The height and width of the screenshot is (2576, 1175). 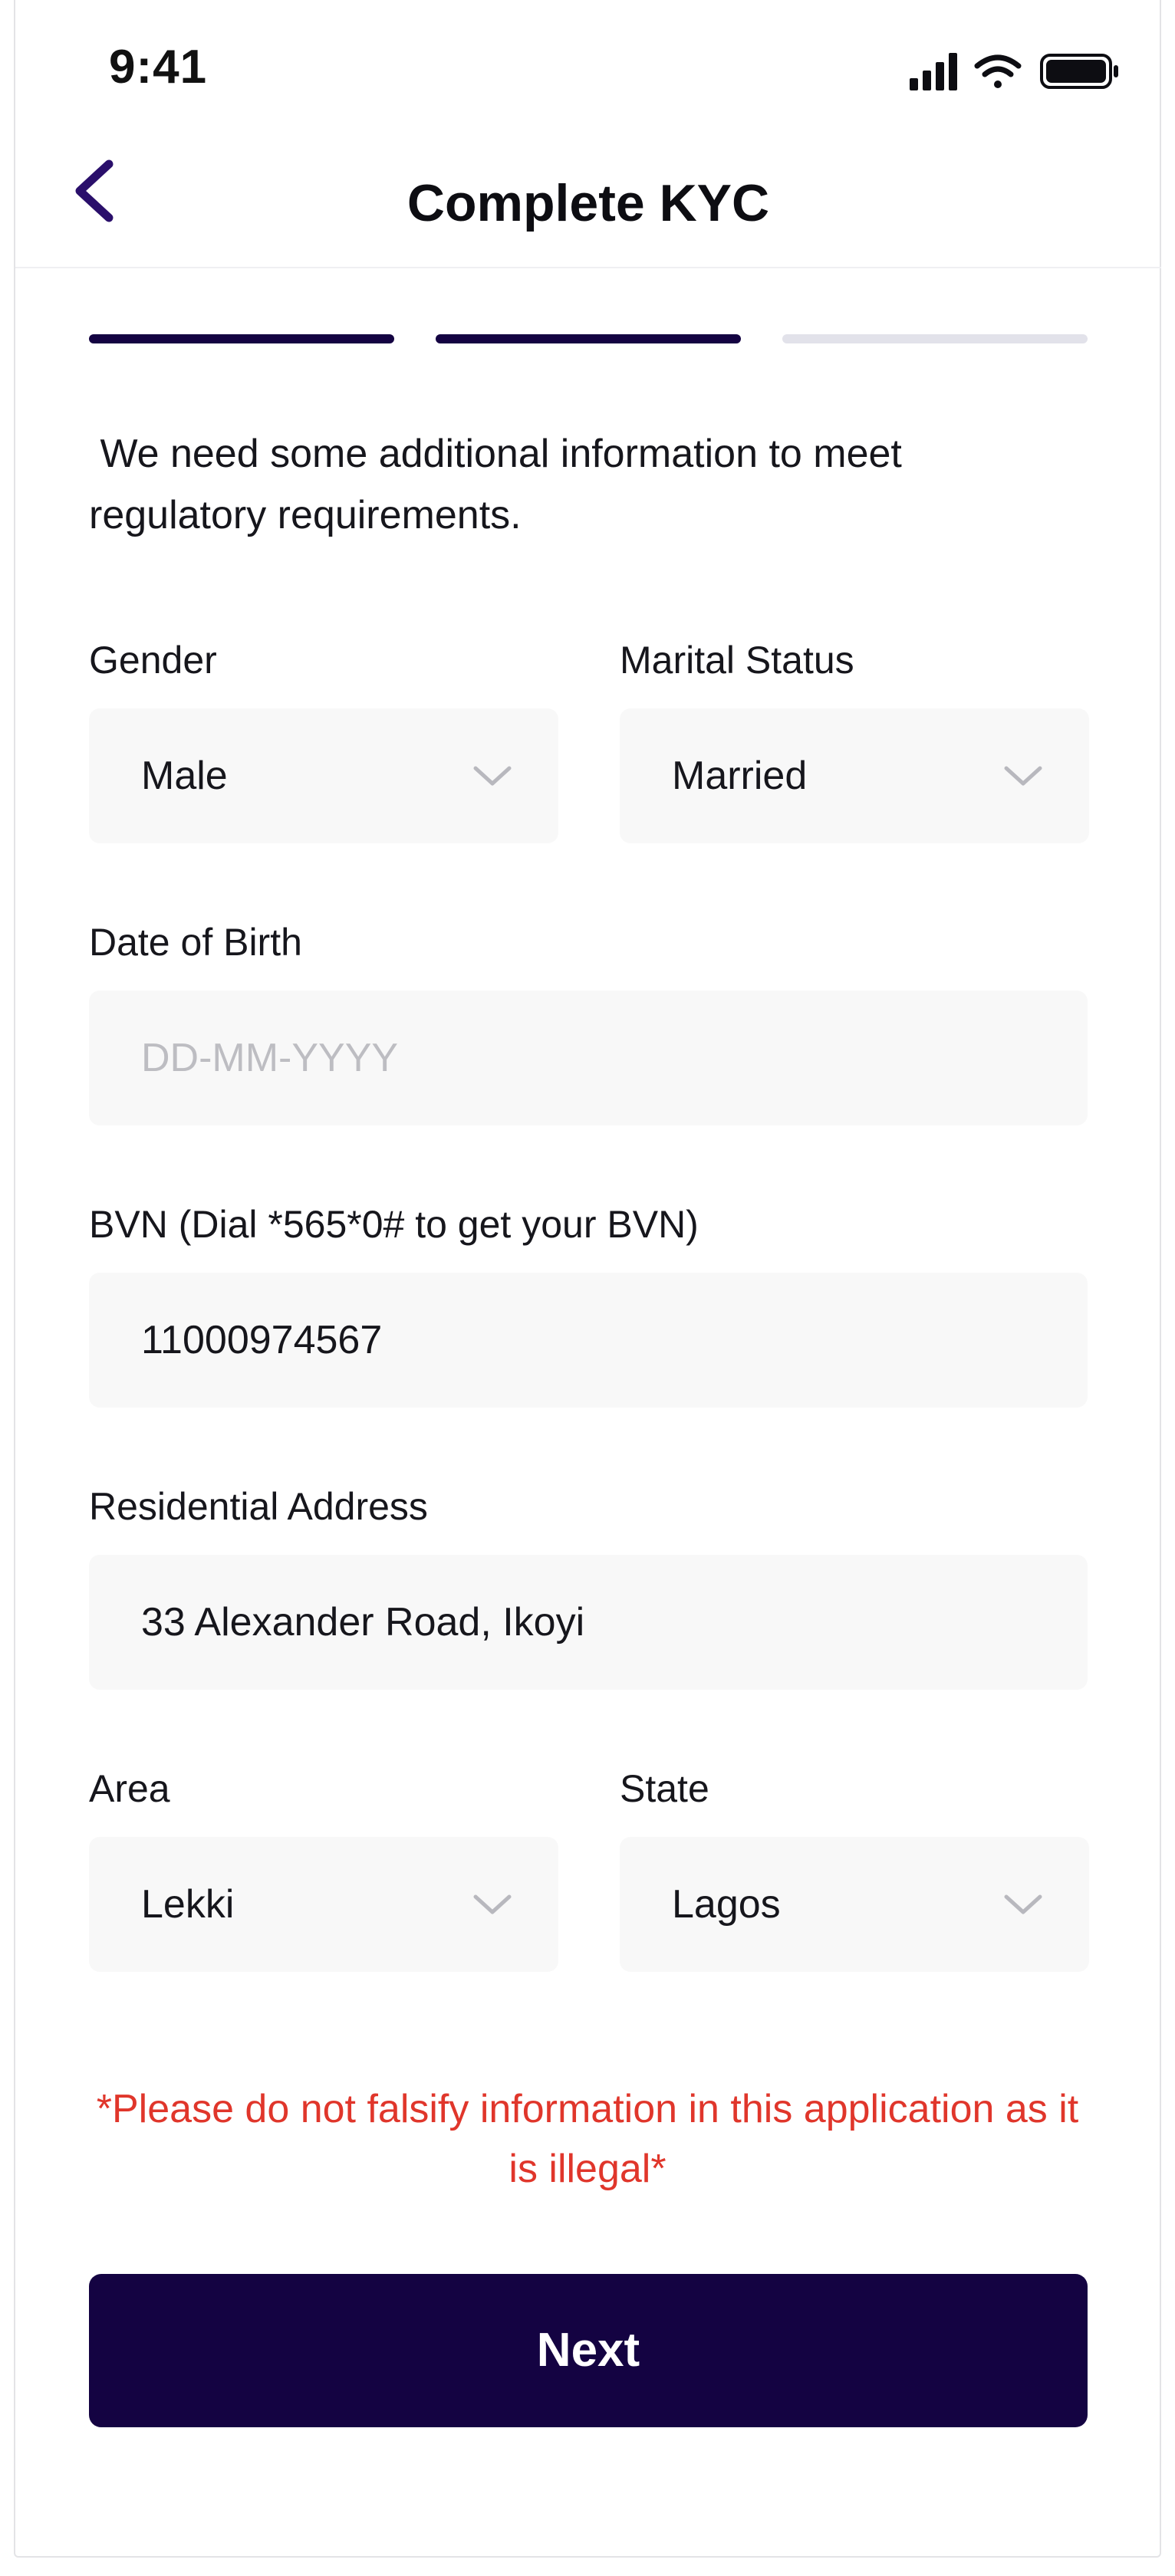 I want to click on area-value: Lekki, so click(x=188, y=1904).